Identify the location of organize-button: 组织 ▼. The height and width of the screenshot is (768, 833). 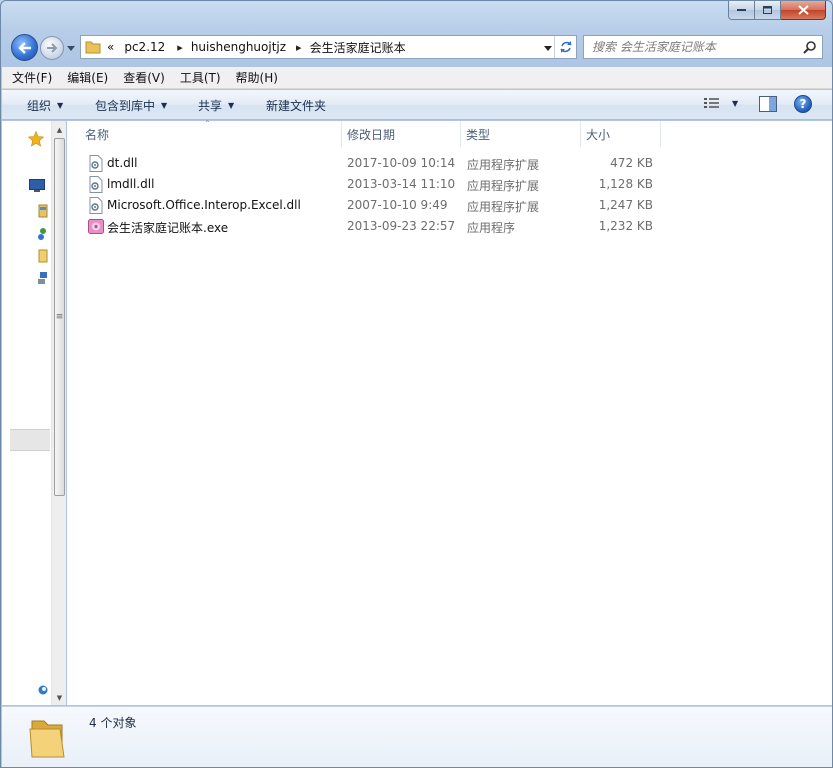
(45, 105).